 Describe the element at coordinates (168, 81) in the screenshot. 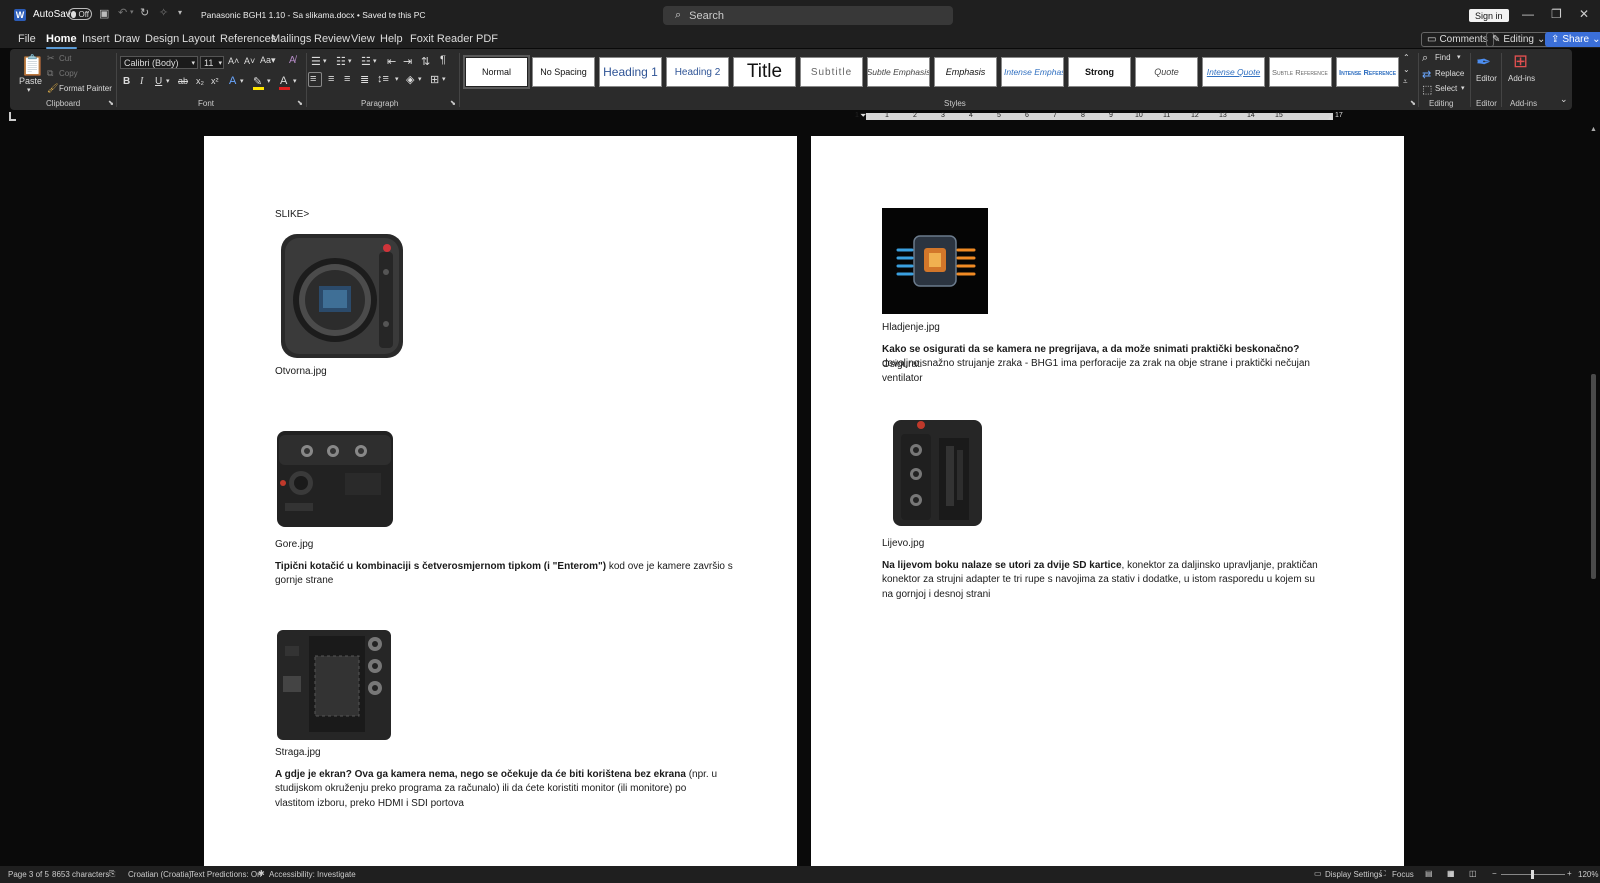

I see `underline-dropdown-icon: ▾` at that location.